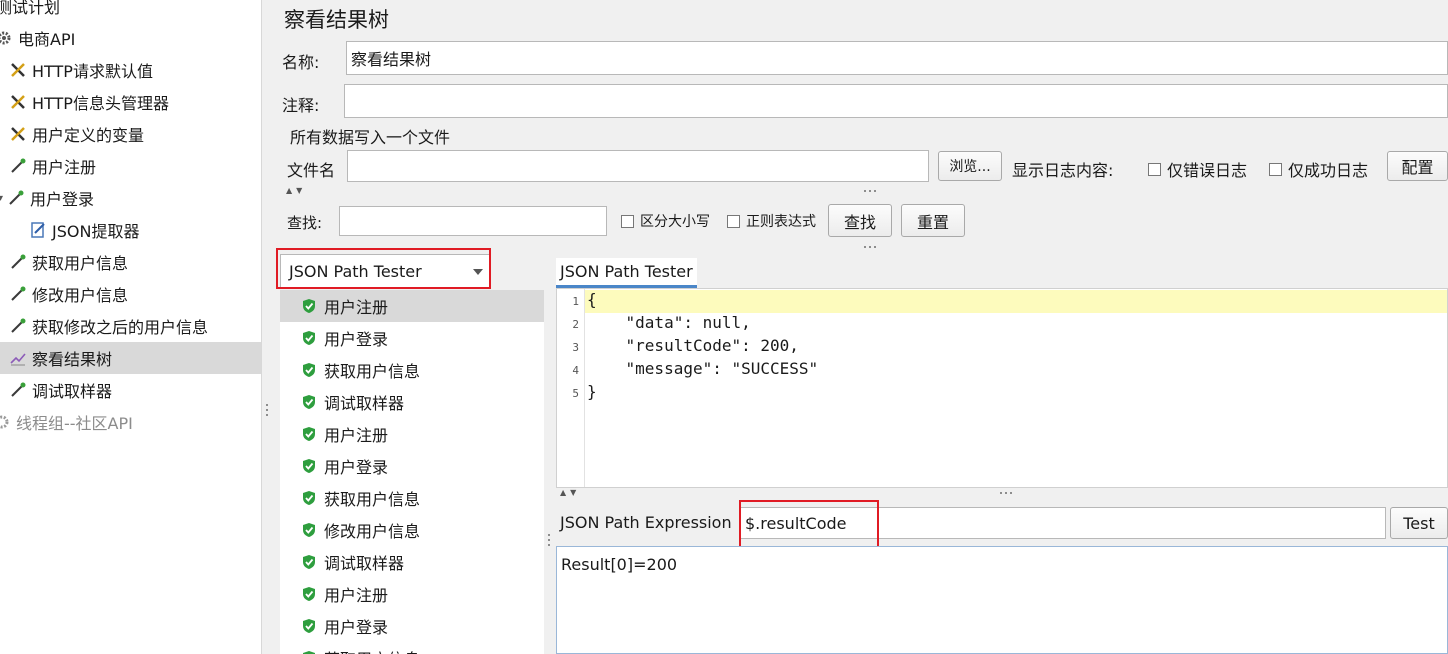 The width and height of the screenshot is (1448, 654). Describe the element at coordinates (860, 191) in the screenshot. I see `search-splitter: ▲▼` at that location.